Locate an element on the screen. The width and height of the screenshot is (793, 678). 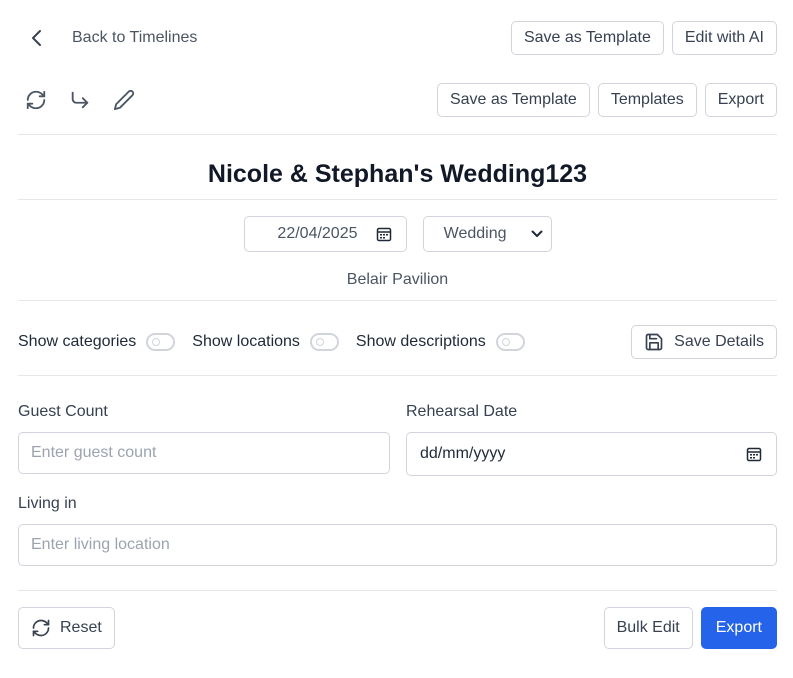
show-locations-toggle-group: Show locations is located at coordinates (265, 342).